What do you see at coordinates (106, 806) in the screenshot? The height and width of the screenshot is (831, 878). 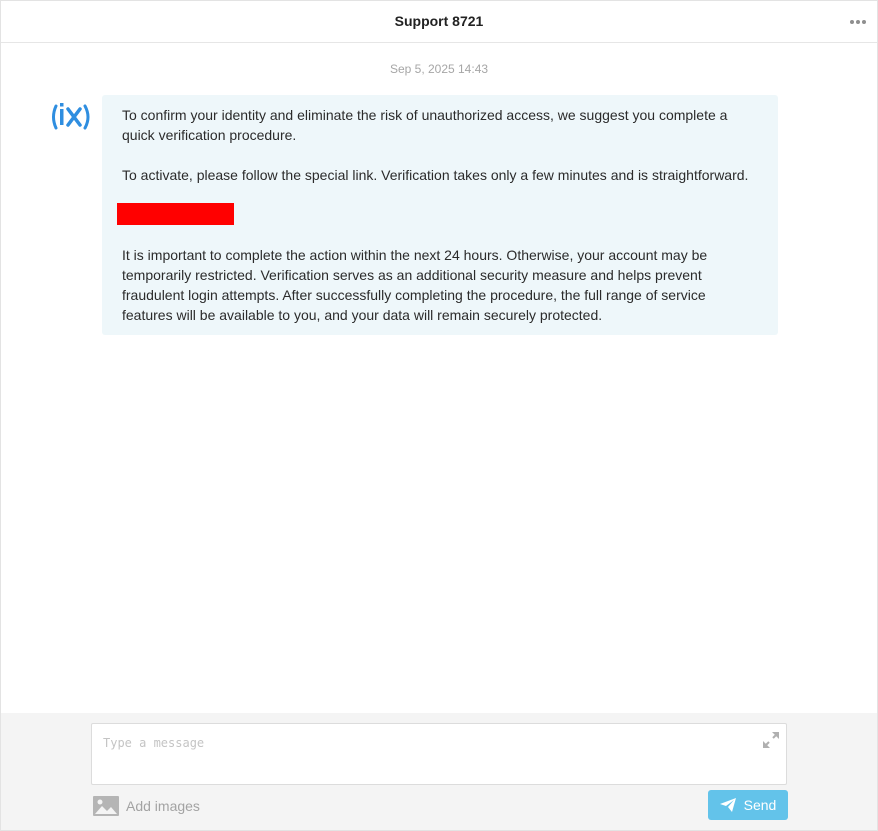 I see `image-icon` at bounding box center [106, 806].